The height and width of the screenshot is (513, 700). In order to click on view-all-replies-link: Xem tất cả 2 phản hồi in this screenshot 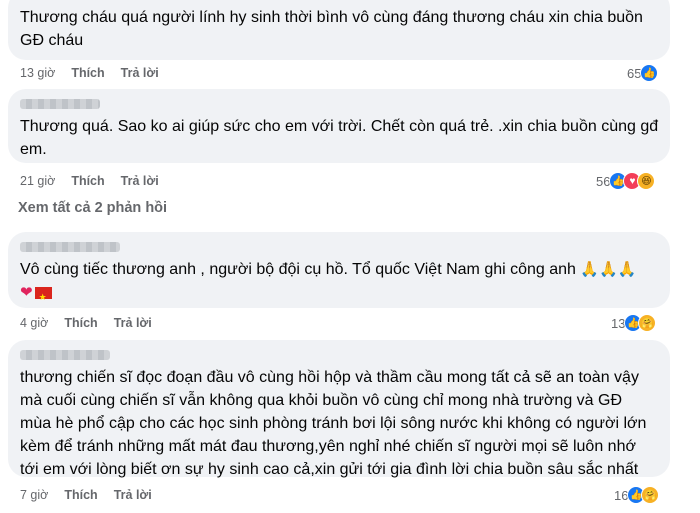, I will do `click(92, 208)`.